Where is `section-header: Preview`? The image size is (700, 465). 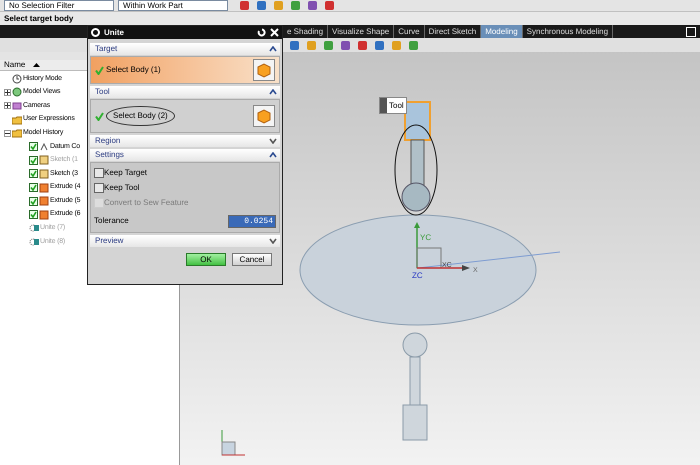
section-header: Preview is located at coordinates (185, 241).